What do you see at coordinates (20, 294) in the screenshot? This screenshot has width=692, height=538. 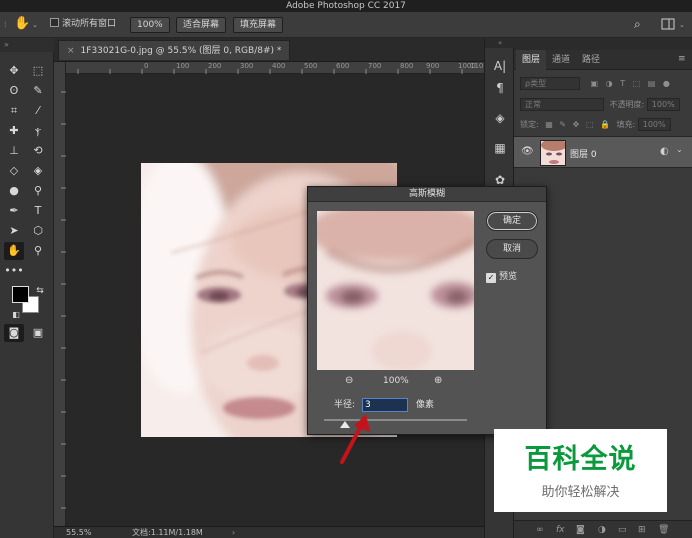 I see `foreground-color-swatch` at bounding box center [20, 294].